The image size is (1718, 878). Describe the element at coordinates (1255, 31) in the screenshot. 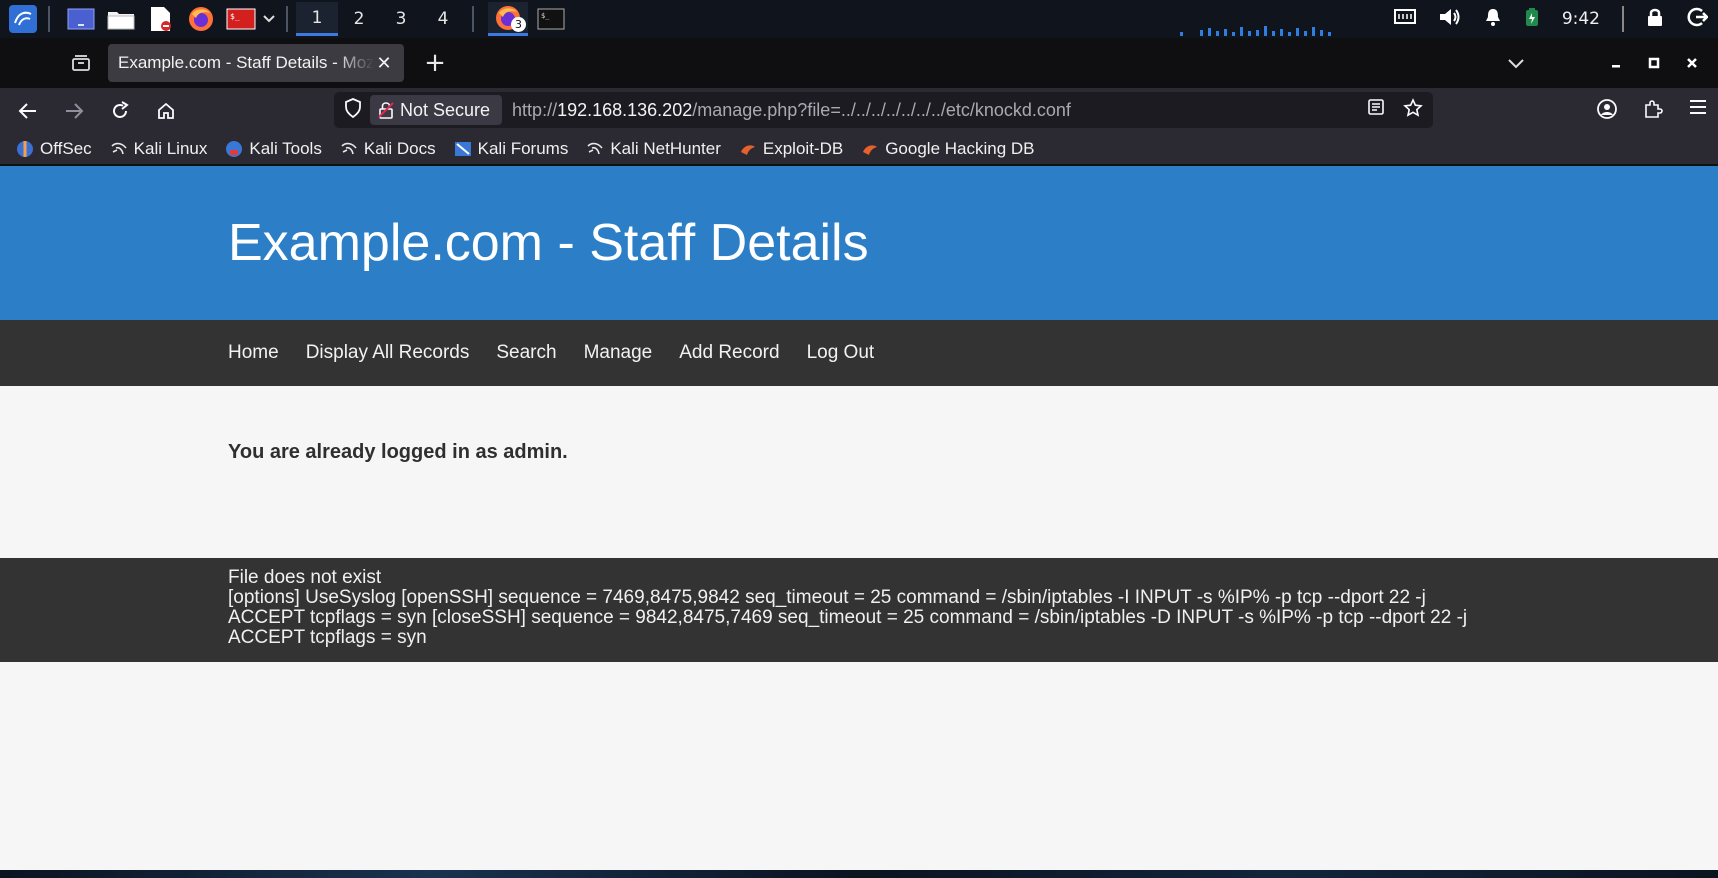

I see `audio-visualizer` at that location.